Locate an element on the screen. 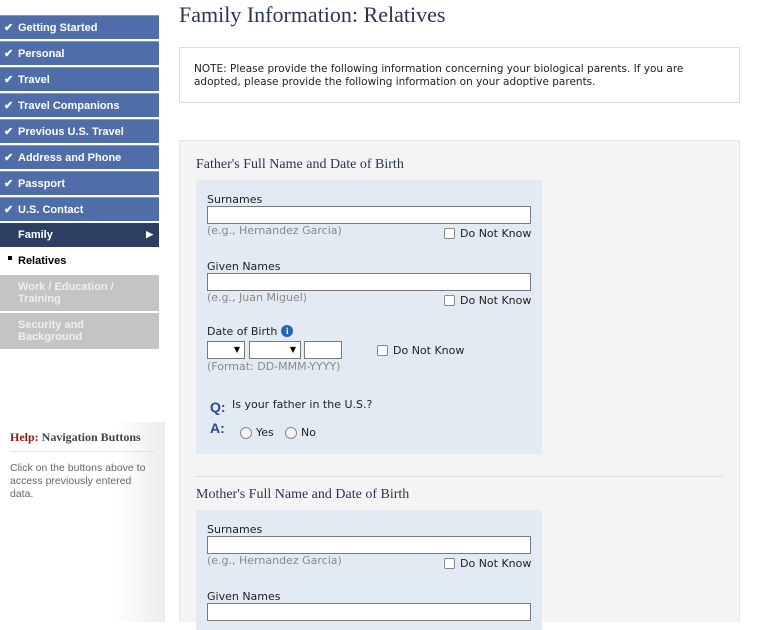  nav-item-label: Family is located at coordinates (35, 235).